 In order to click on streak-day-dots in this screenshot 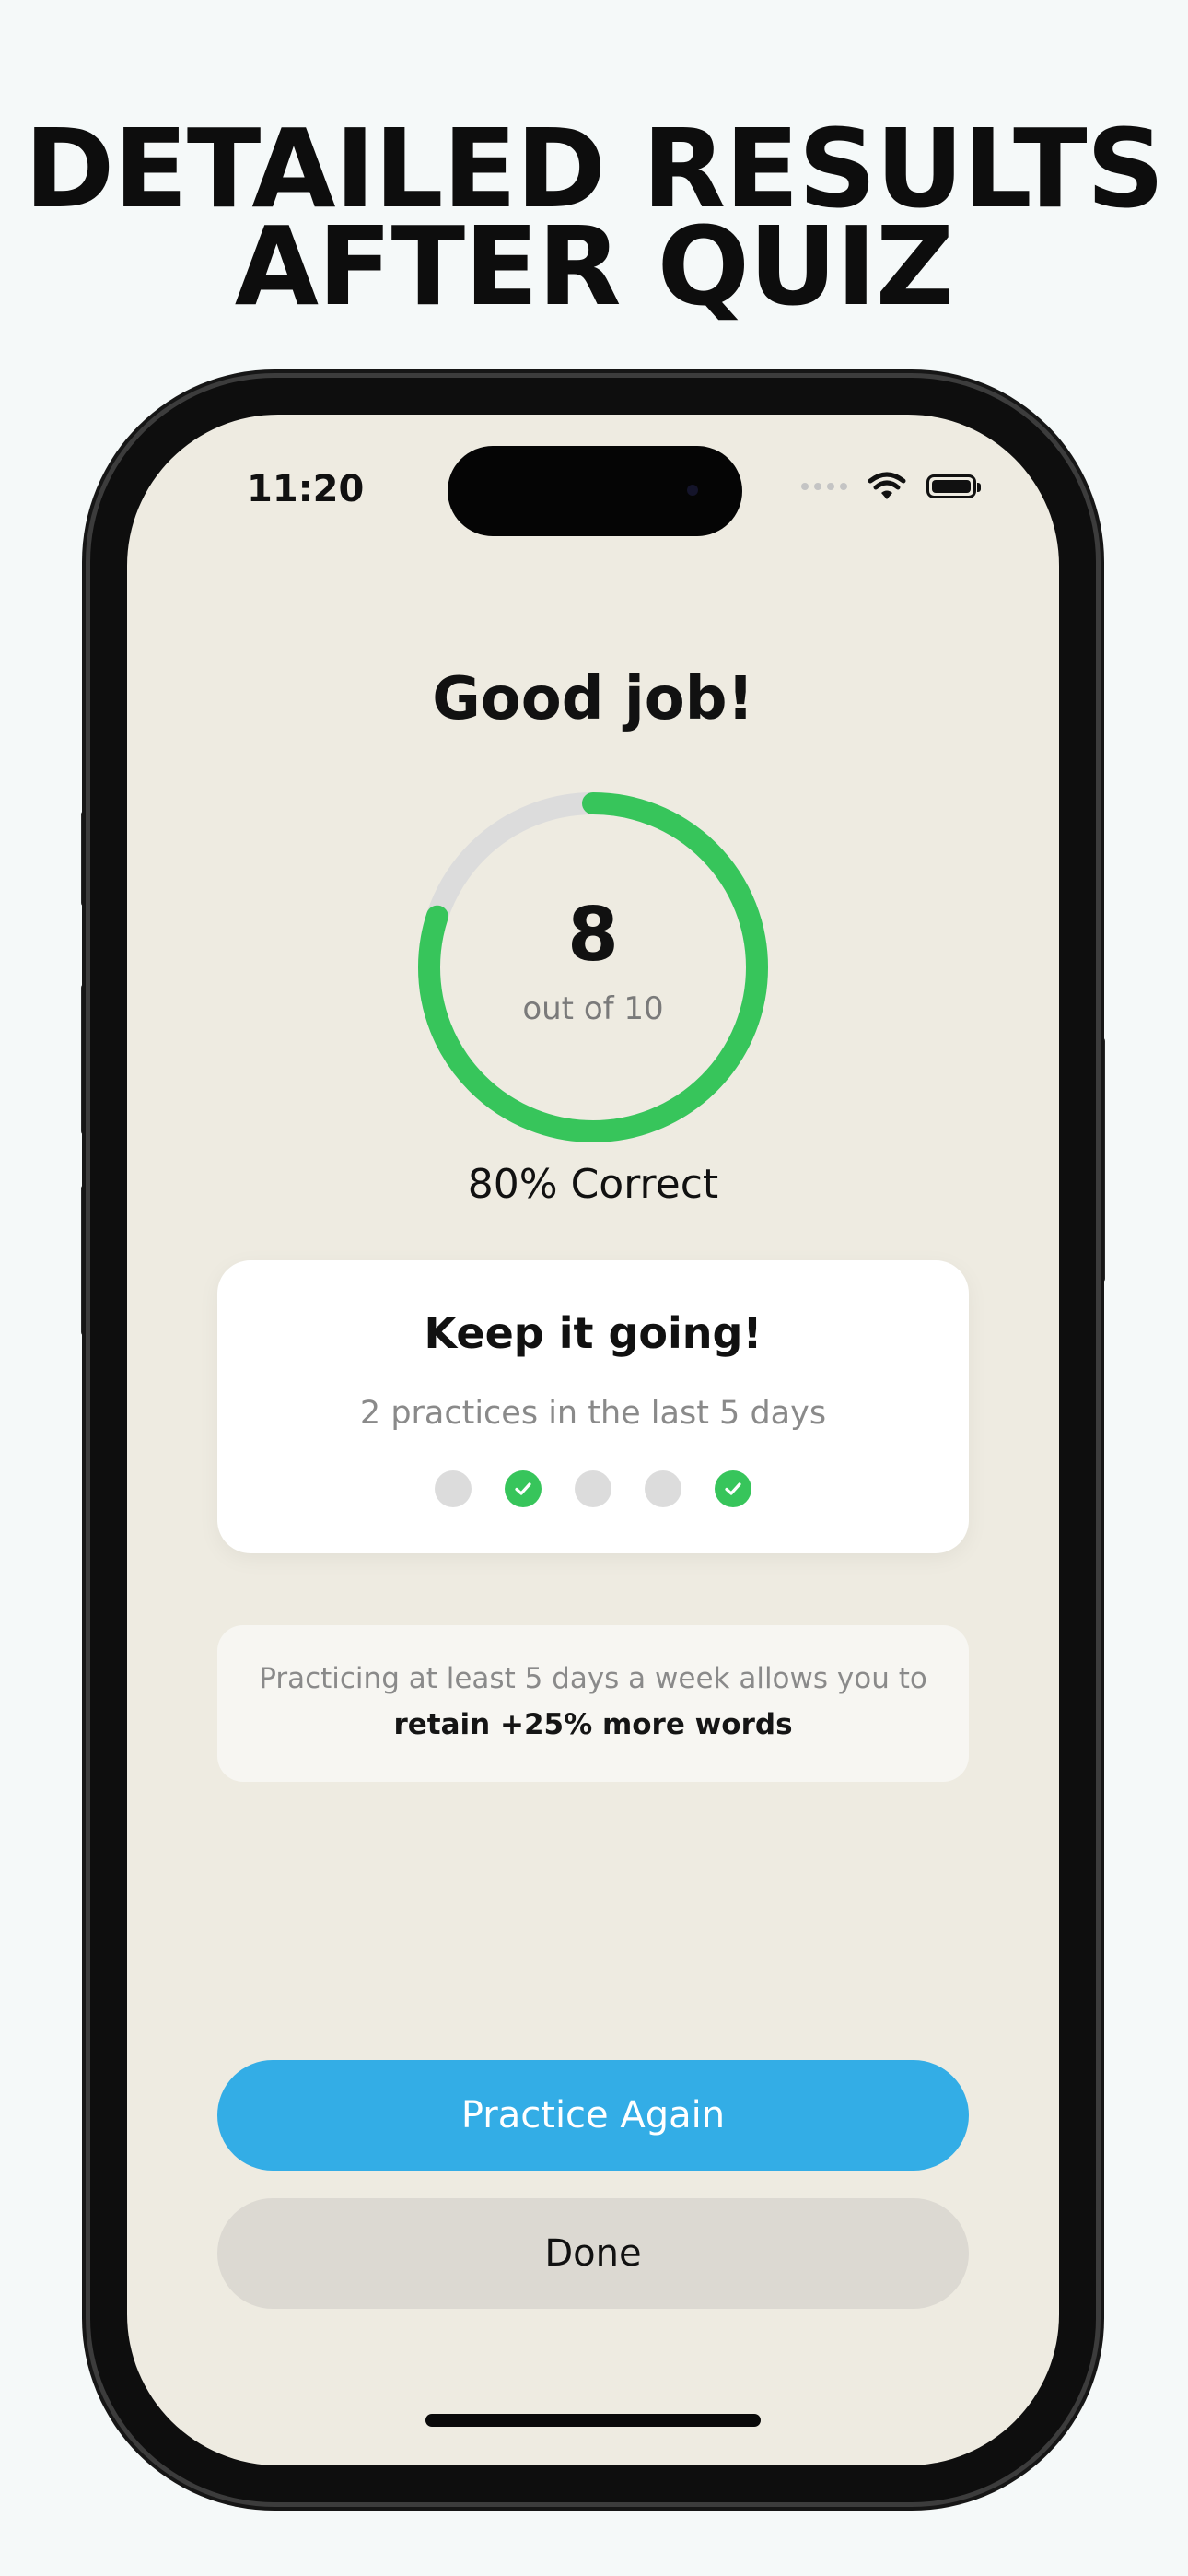, I will do `click(593, 1488)`.